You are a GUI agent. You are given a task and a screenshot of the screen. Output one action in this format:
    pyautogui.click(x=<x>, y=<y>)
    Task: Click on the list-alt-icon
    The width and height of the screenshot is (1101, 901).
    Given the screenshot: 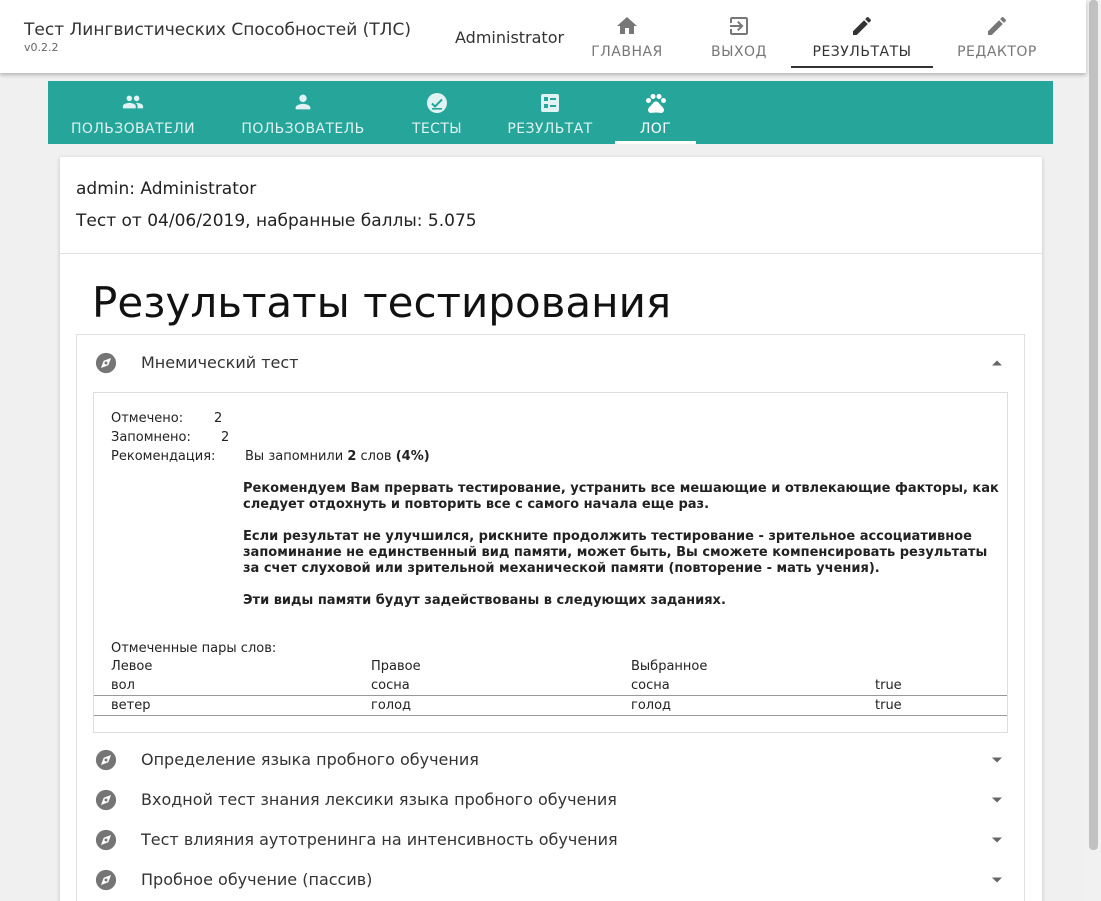 What is the action you would take?
    pyautogui.click(x=550, y=103)
    